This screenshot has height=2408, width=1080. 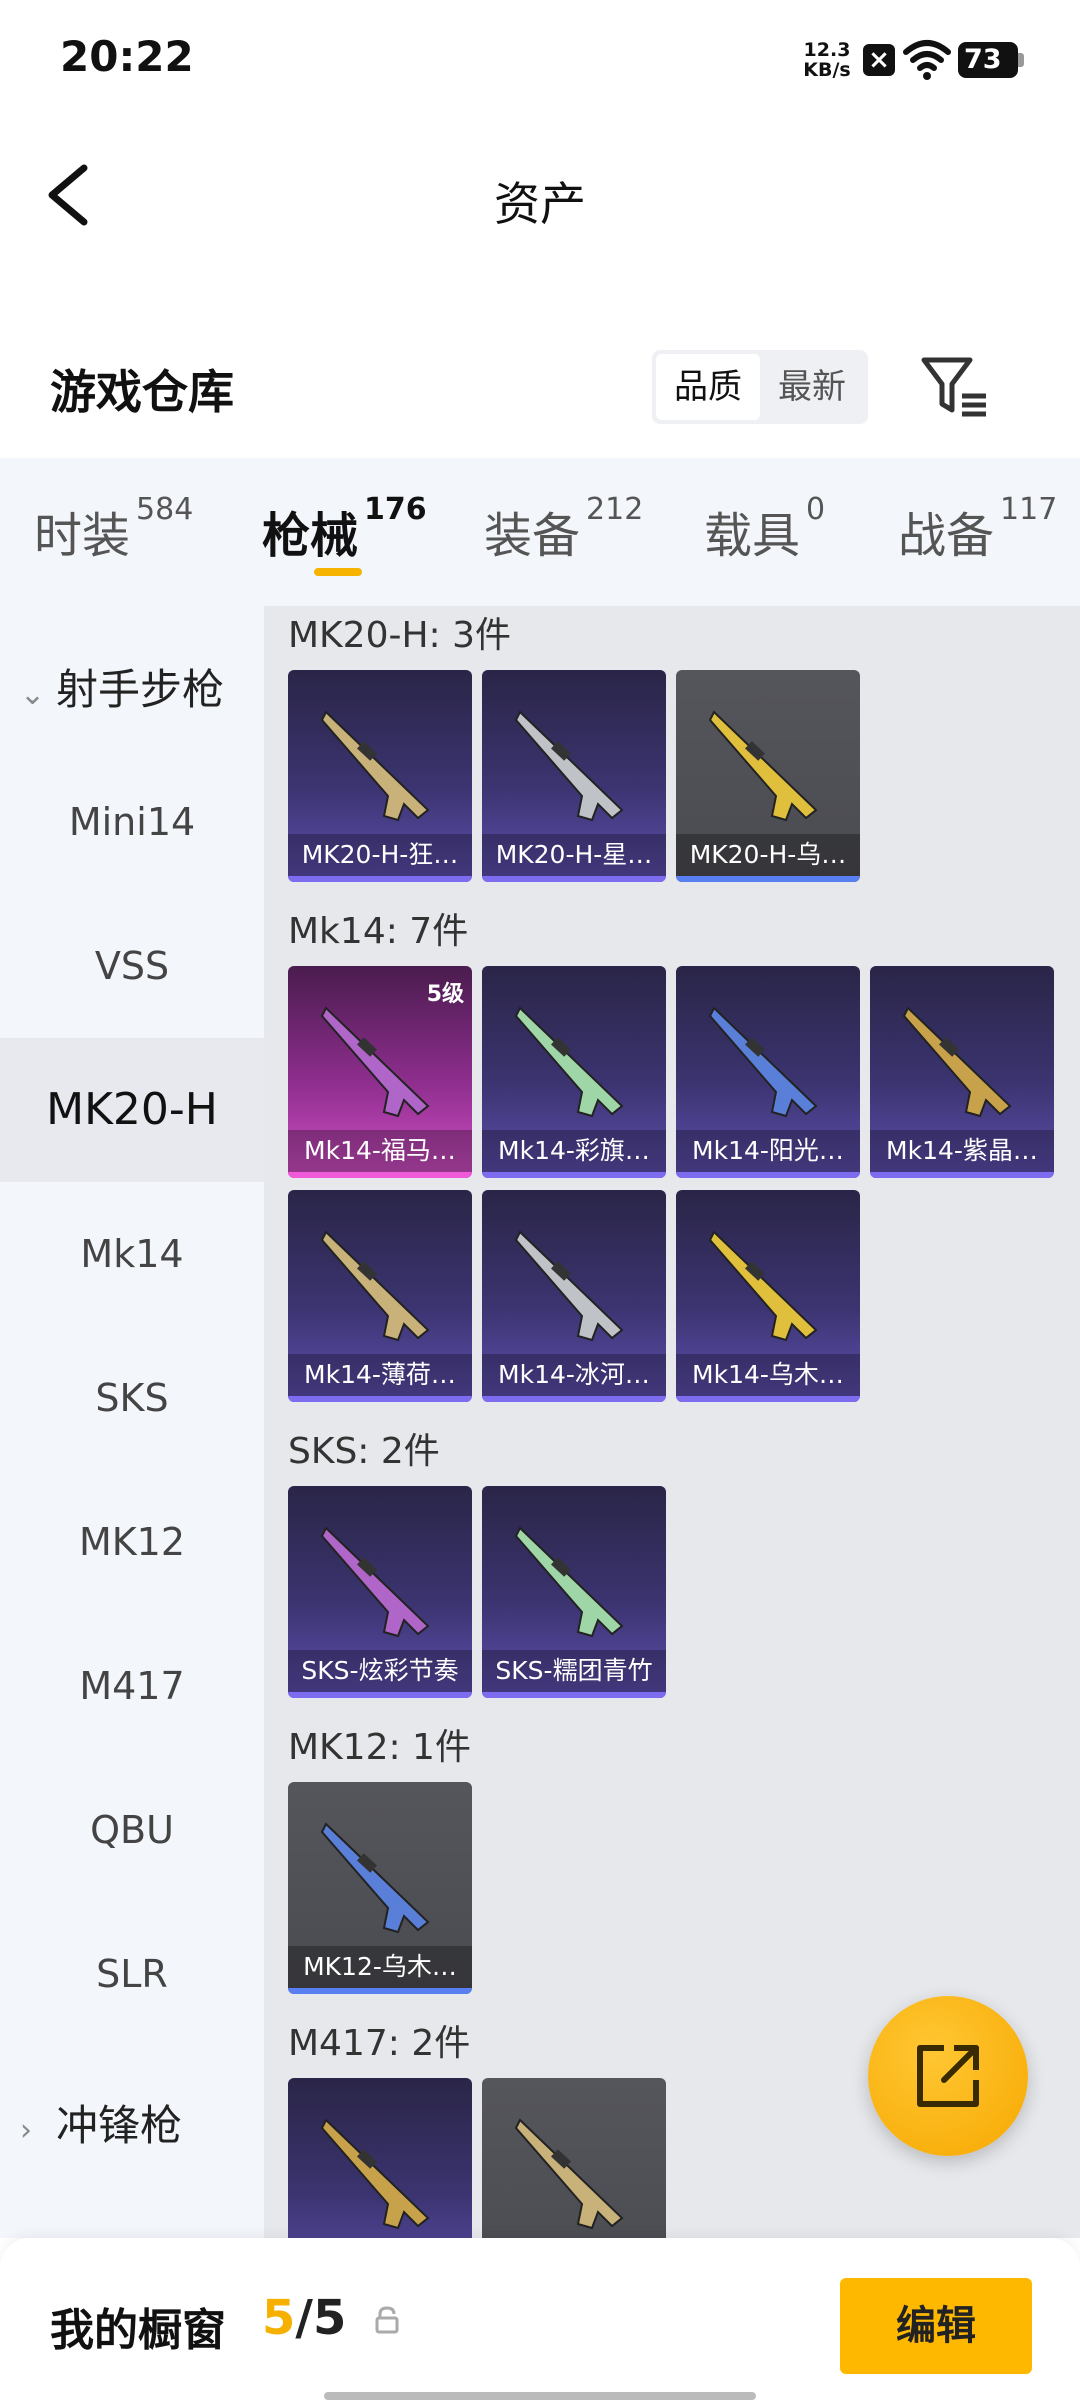 What do you see at coordinates (127, 56) in the screenshot?
I see `clock: 20:22` at bounding box center [127, 56].